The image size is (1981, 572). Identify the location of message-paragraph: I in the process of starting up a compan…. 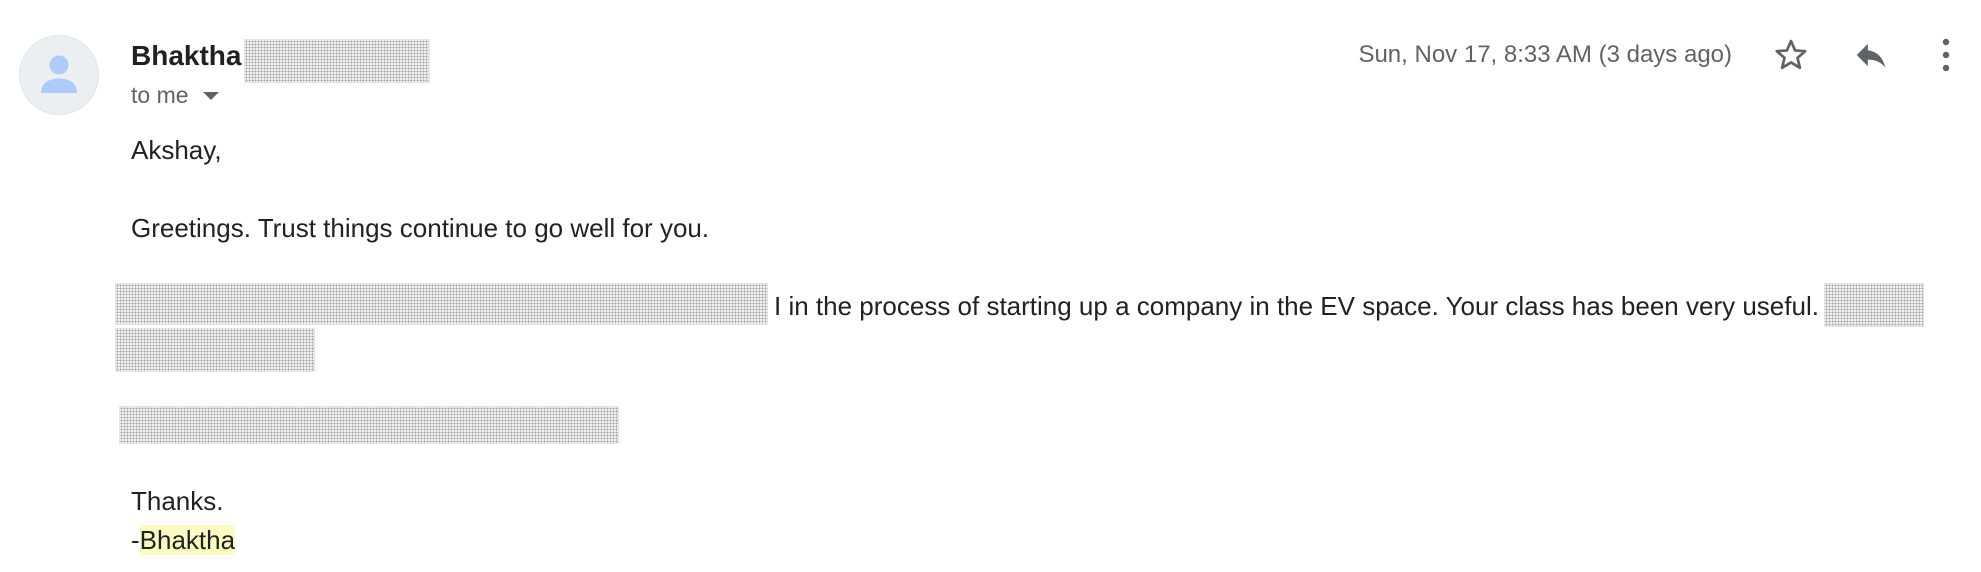
(1296, 306).